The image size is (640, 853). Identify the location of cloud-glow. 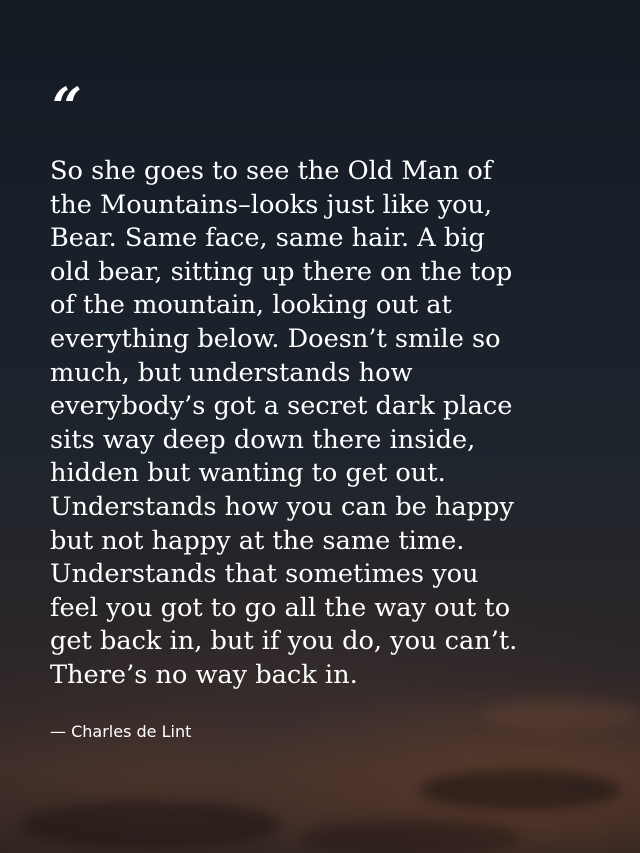
(560, 715).